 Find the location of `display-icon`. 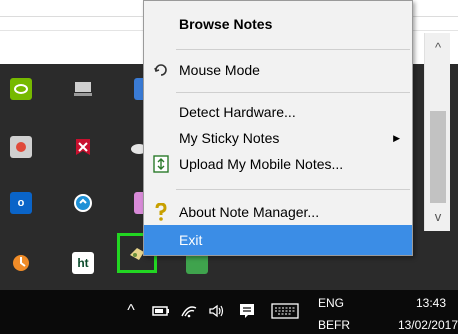

display-icon is located at coordinates (83, 89).